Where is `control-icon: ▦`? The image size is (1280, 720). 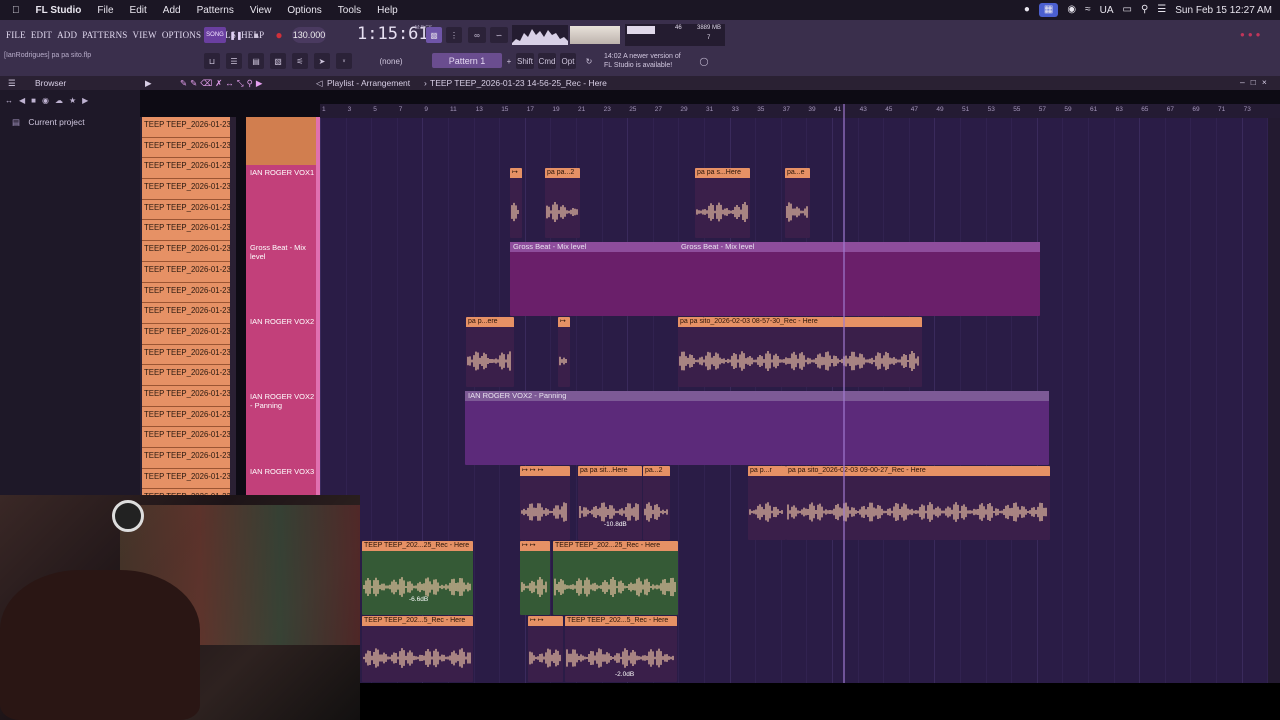 control-icon: ▦ is located at coordinates (1048, 10).